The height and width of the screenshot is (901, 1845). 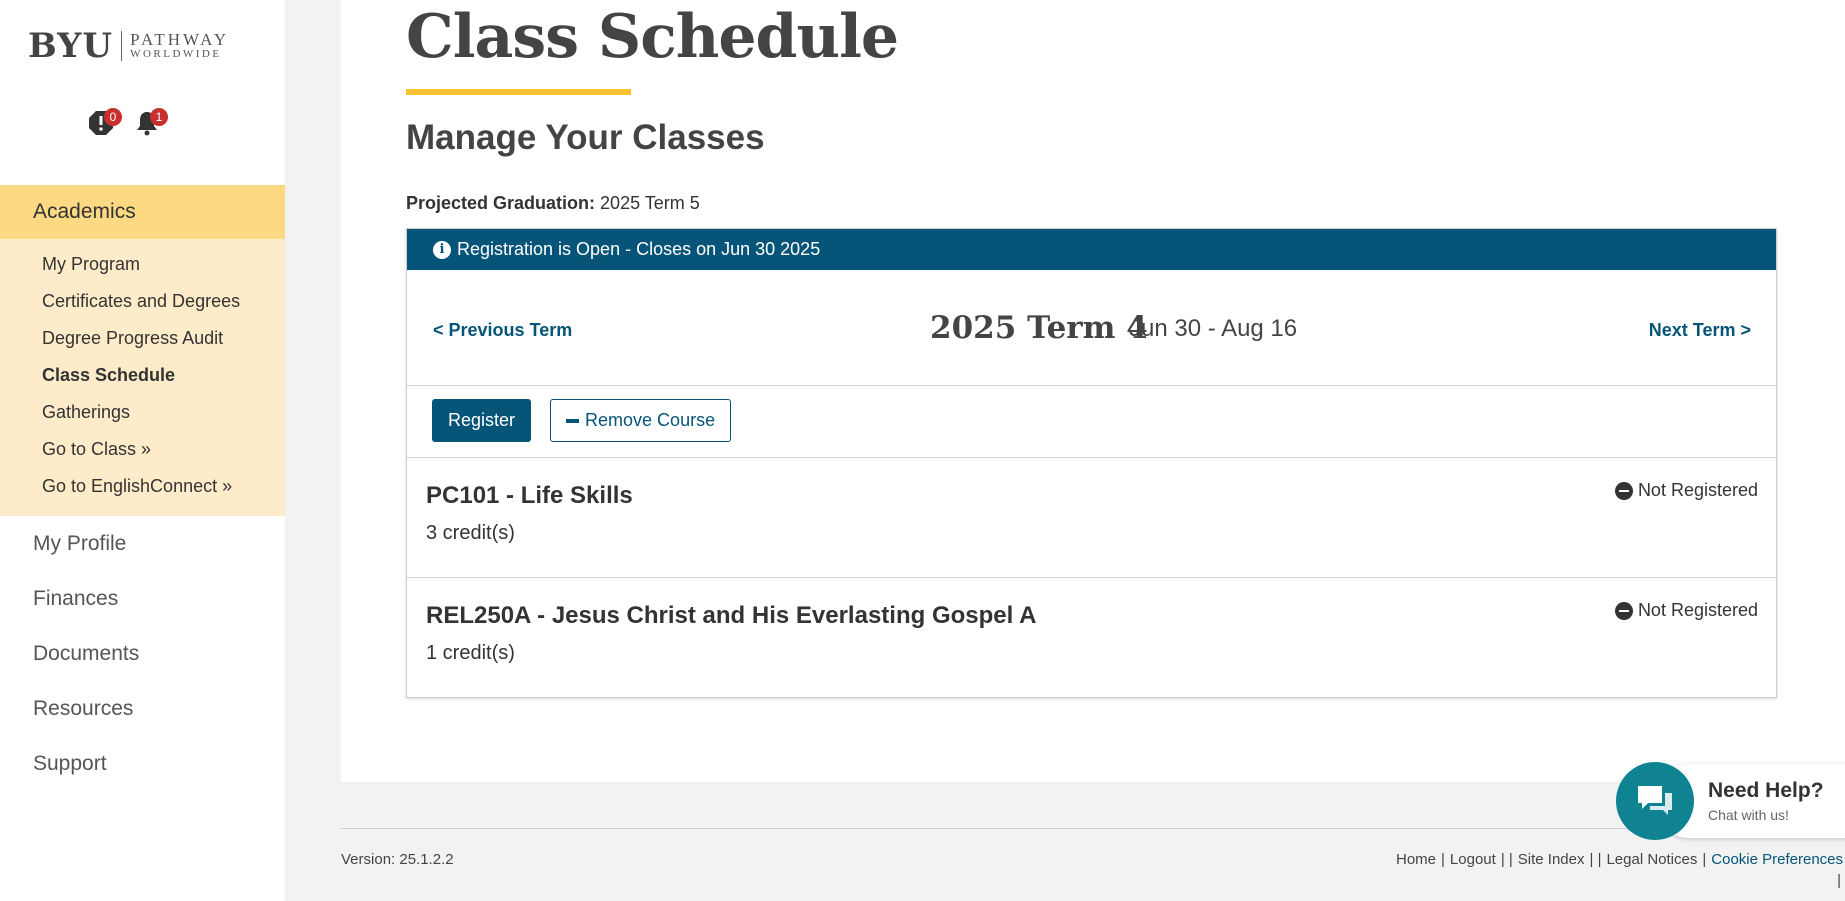 I want to click on logo-pathway-line: PATHWAY, so click(x=180, y=40).